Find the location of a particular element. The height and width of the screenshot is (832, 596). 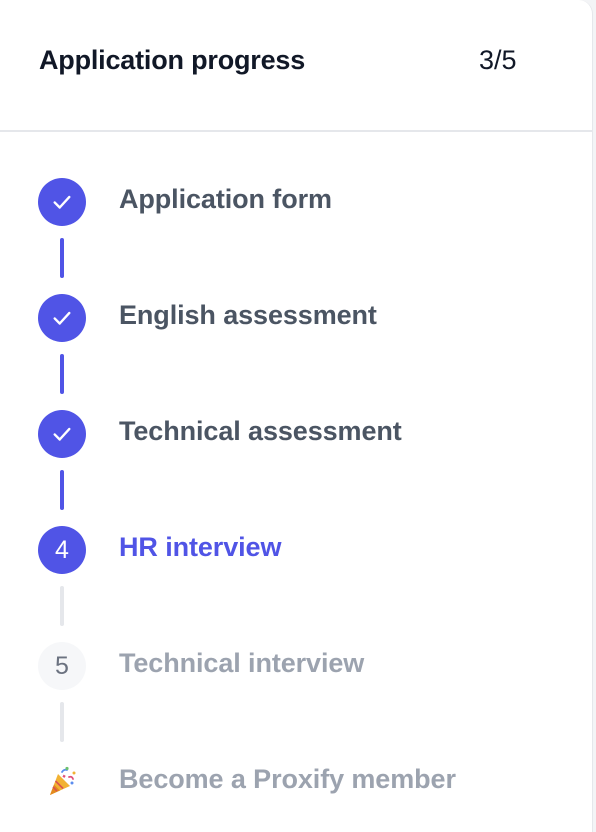

step-hr-interview: 4 HR interview is located at coordinates (296, 556).